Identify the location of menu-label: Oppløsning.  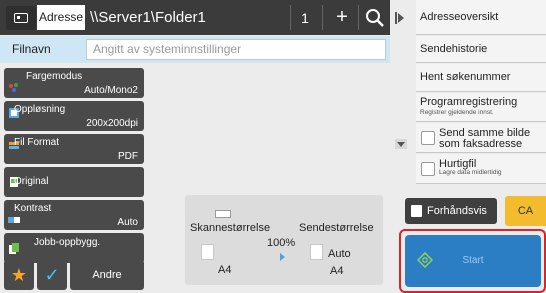
(40, 109).